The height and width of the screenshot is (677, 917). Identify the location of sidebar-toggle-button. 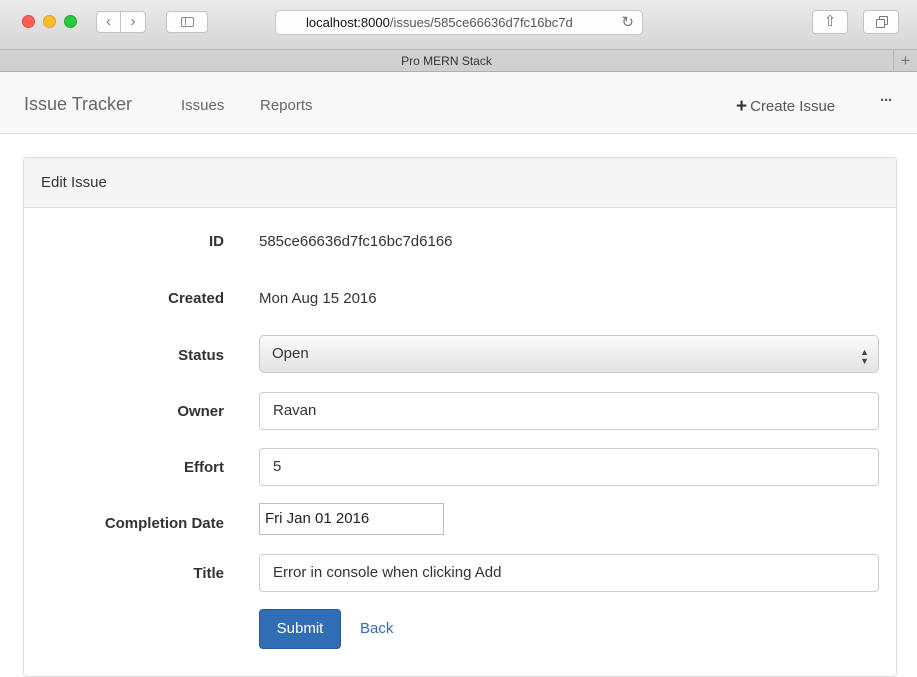
(187, 22).